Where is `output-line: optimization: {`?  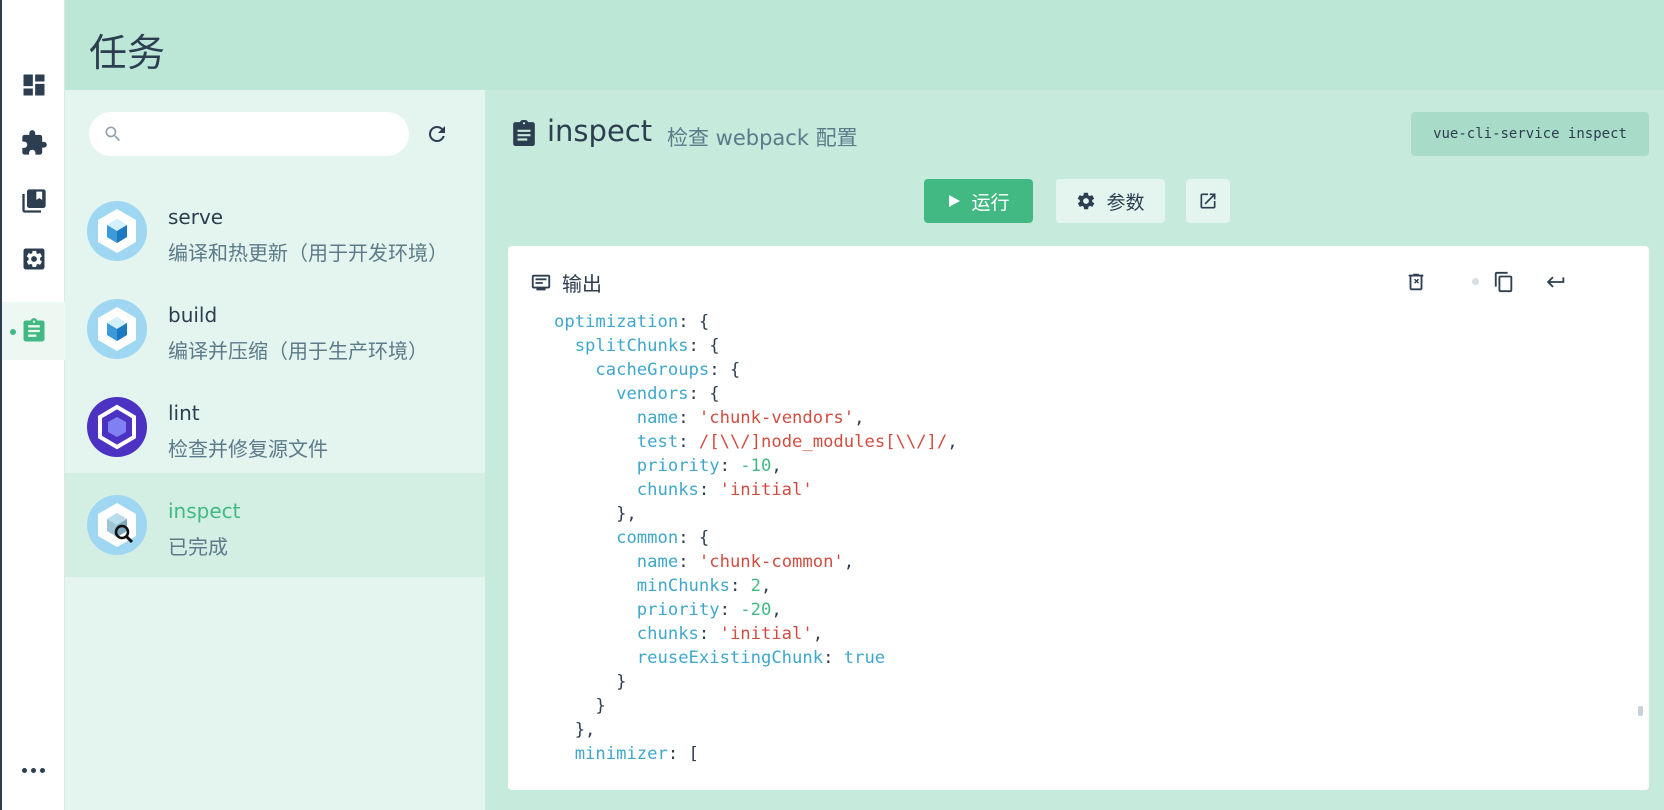 output-line: optimization: { is located at coordinates (632, 322).